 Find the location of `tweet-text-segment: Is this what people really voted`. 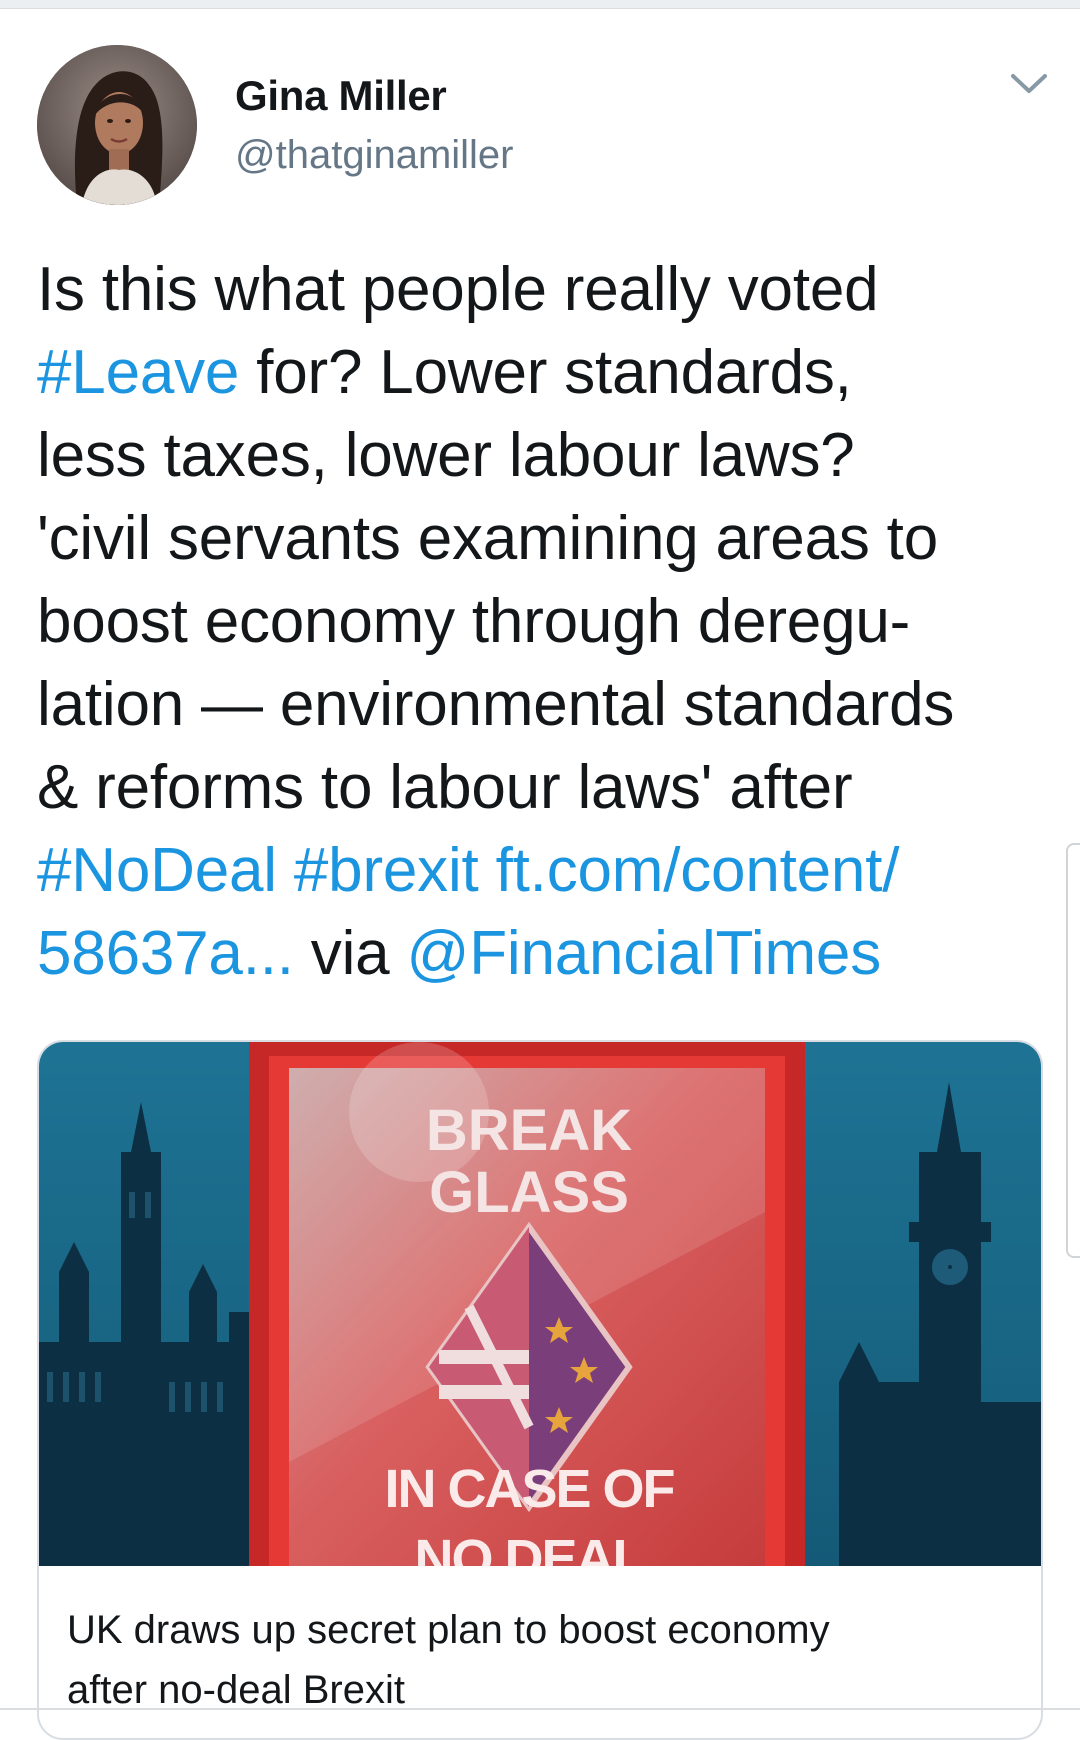

tweet-text-segment: Is this what people really voted is located at coordinates (458, 289).